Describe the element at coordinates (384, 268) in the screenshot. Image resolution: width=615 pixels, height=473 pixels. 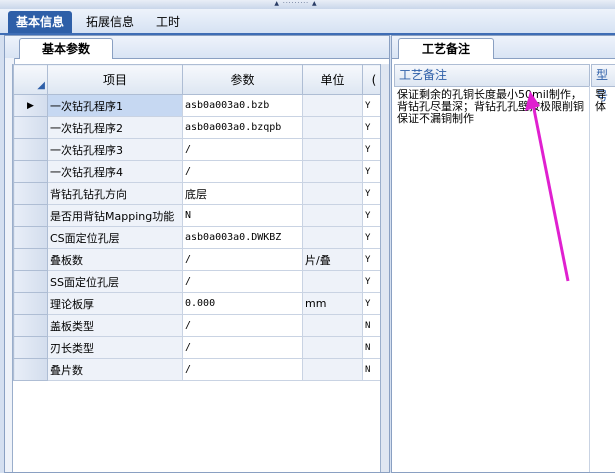
I see `grid-vertical-scrollbar` at that location.